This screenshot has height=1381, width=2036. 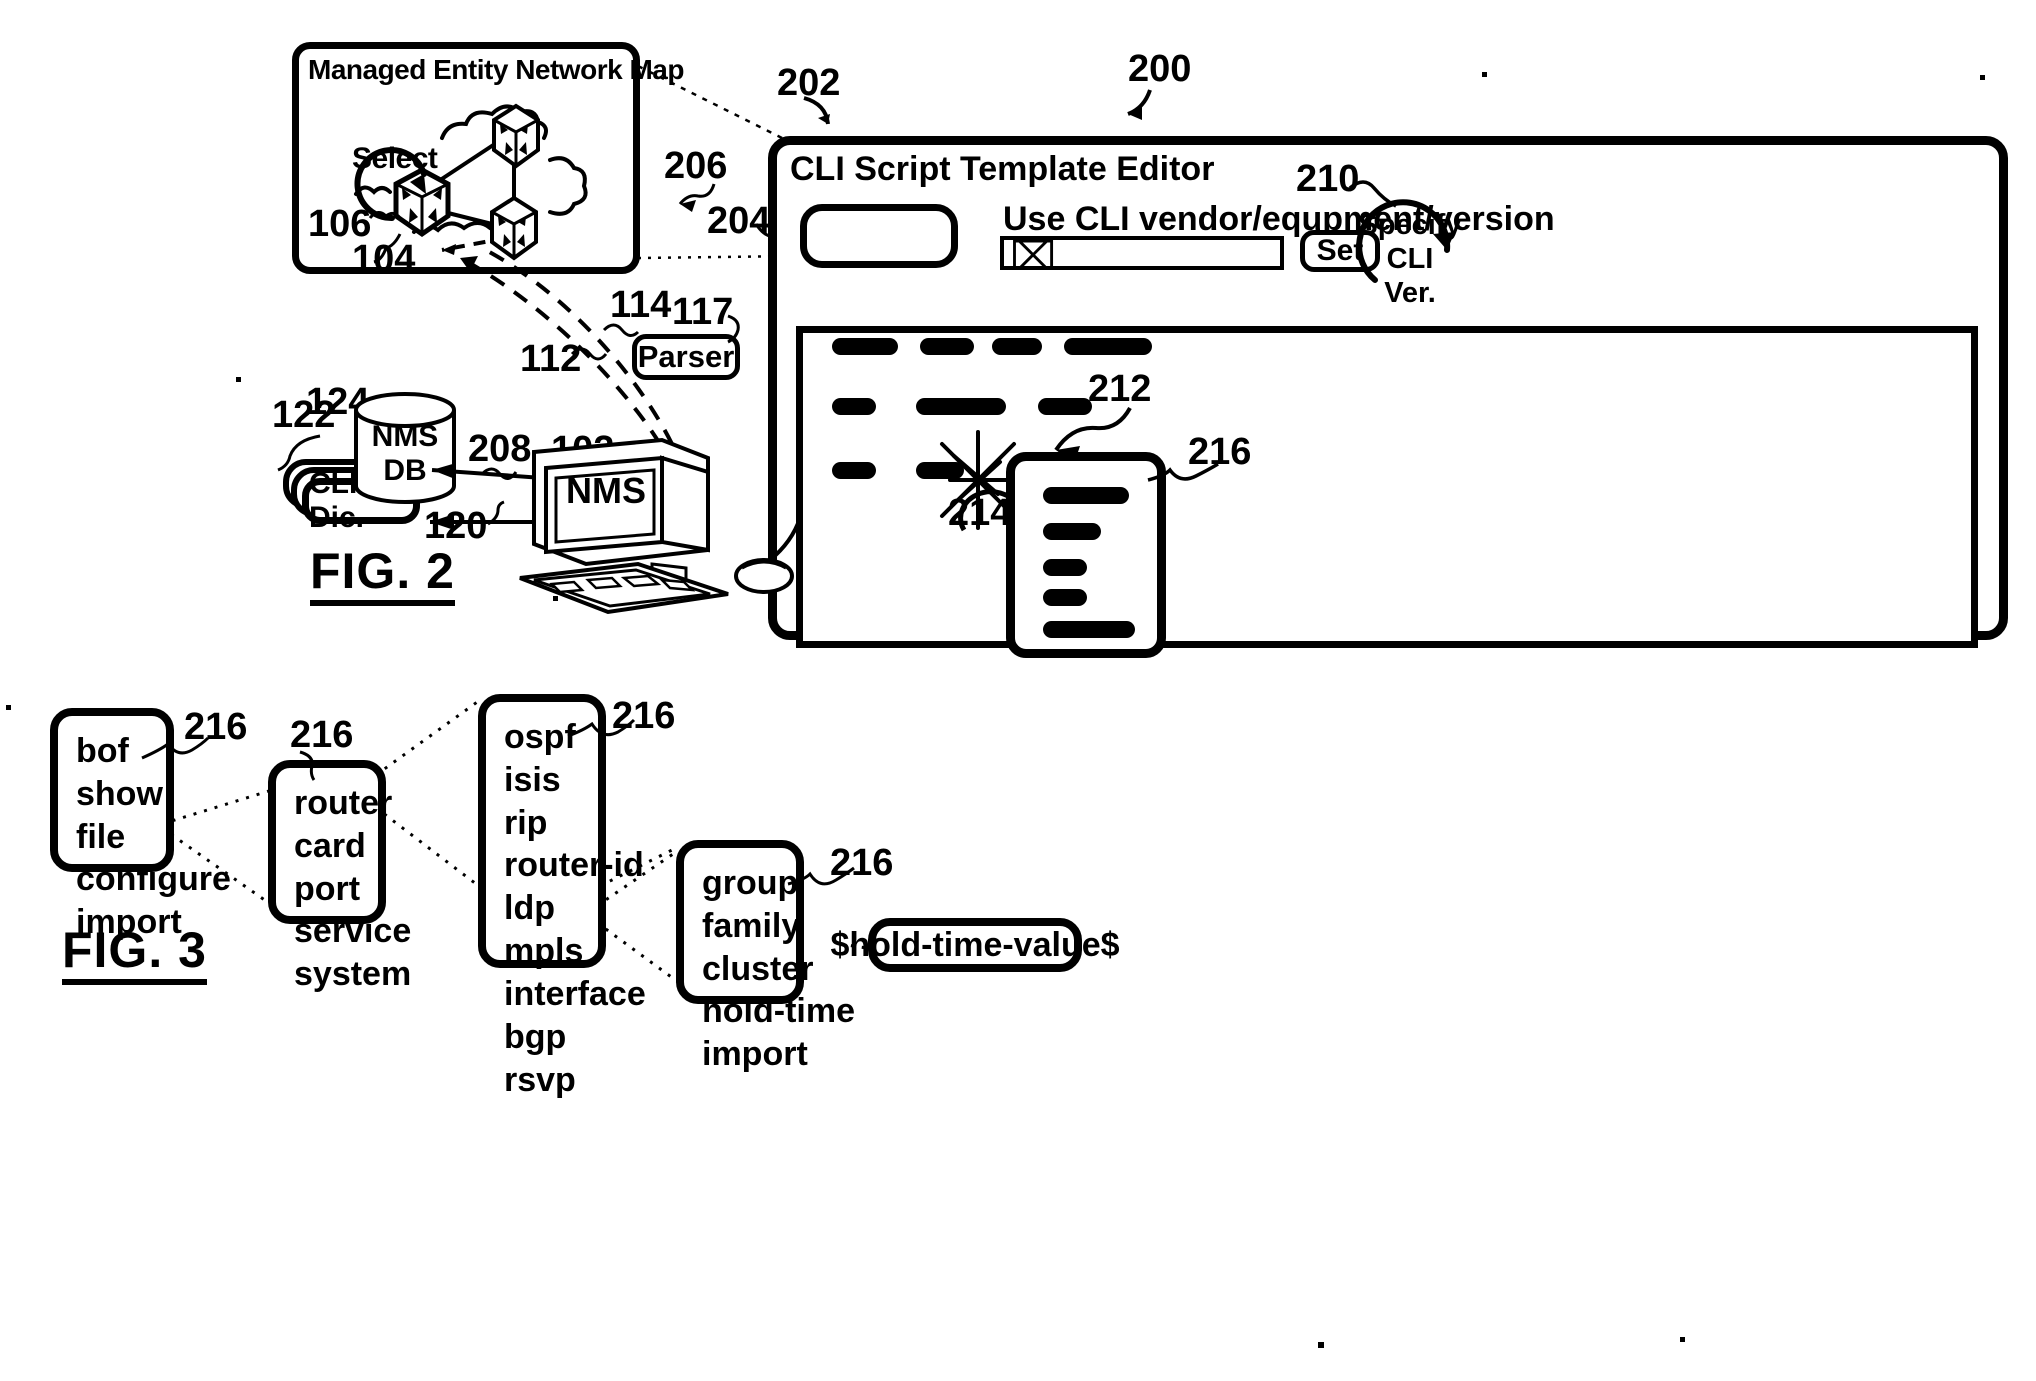 I want to click on list-item: group, so click(x=750, y=883).